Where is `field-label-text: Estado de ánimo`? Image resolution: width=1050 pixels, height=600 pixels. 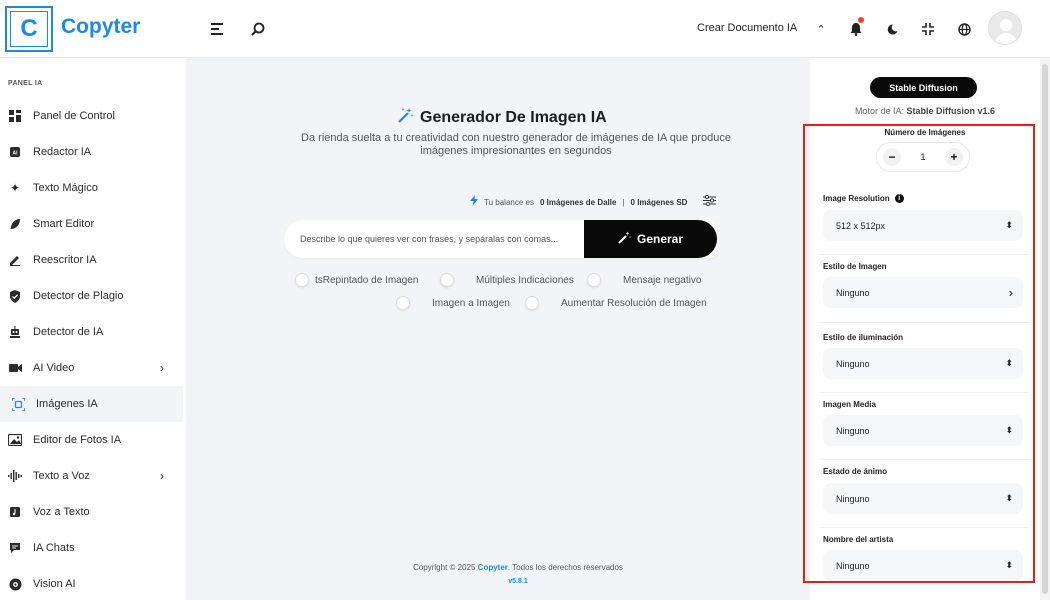 field-label-text: Estado de ánimo is located at coordinates (855, 471).